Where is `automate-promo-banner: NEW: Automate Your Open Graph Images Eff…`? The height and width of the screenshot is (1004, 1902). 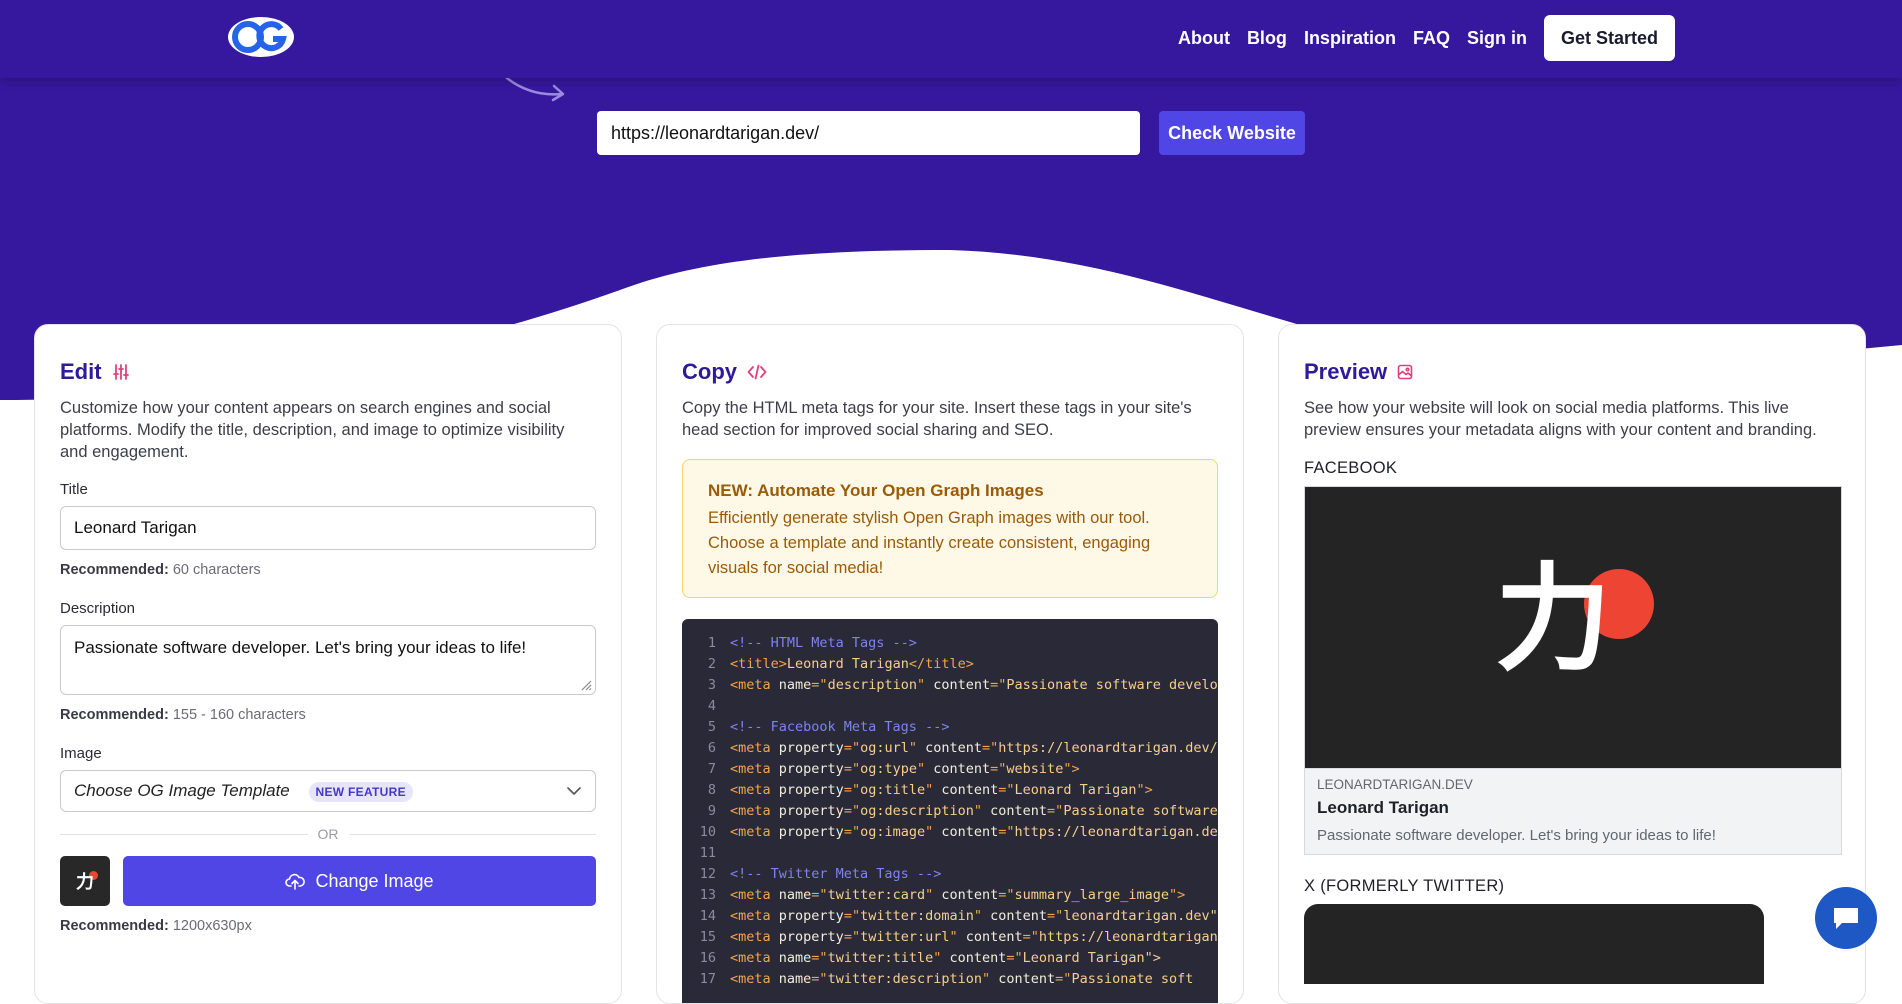
automate-promo-banner: NEW: Automate Your Open Graph Images Eff… is located at coordinates (950, 528).